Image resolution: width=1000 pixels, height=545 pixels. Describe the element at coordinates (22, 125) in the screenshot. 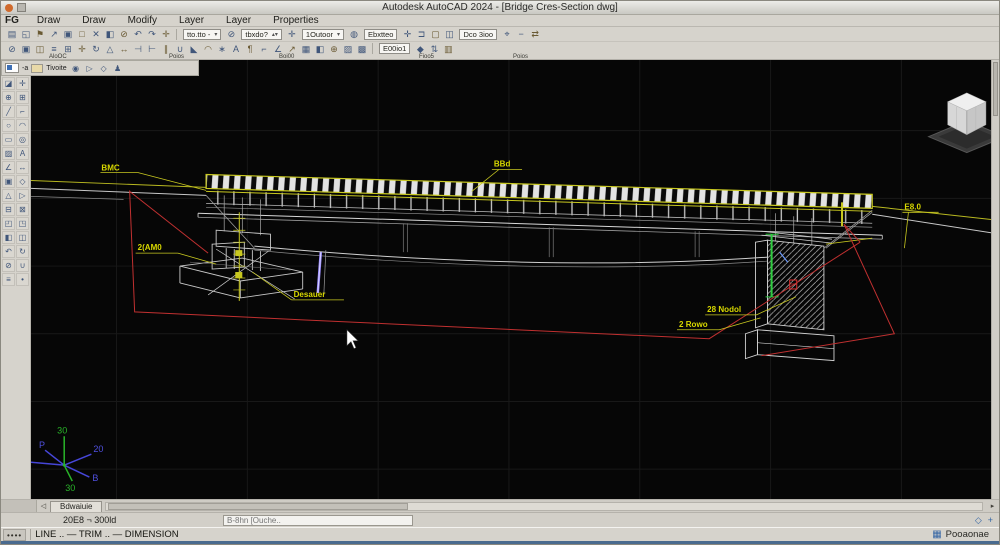

I see `arc-icon: ◠` at that location.